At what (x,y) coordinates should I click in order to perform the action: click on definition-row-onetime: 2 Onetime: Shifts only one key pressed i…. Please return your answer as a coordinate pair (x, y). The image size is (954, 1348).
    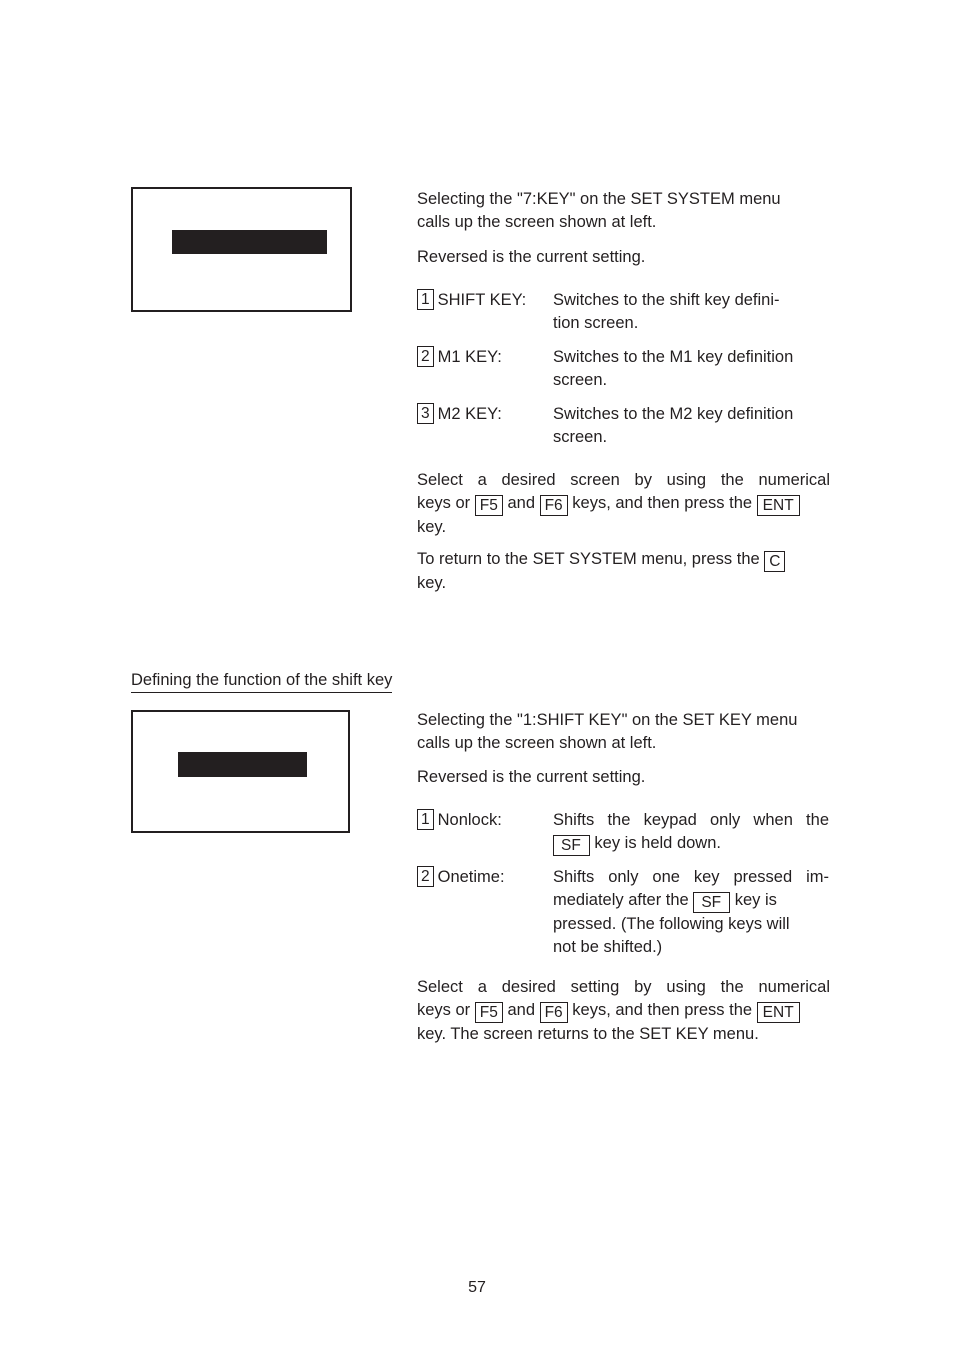
    Looking at the image, I should click on (623, 912).